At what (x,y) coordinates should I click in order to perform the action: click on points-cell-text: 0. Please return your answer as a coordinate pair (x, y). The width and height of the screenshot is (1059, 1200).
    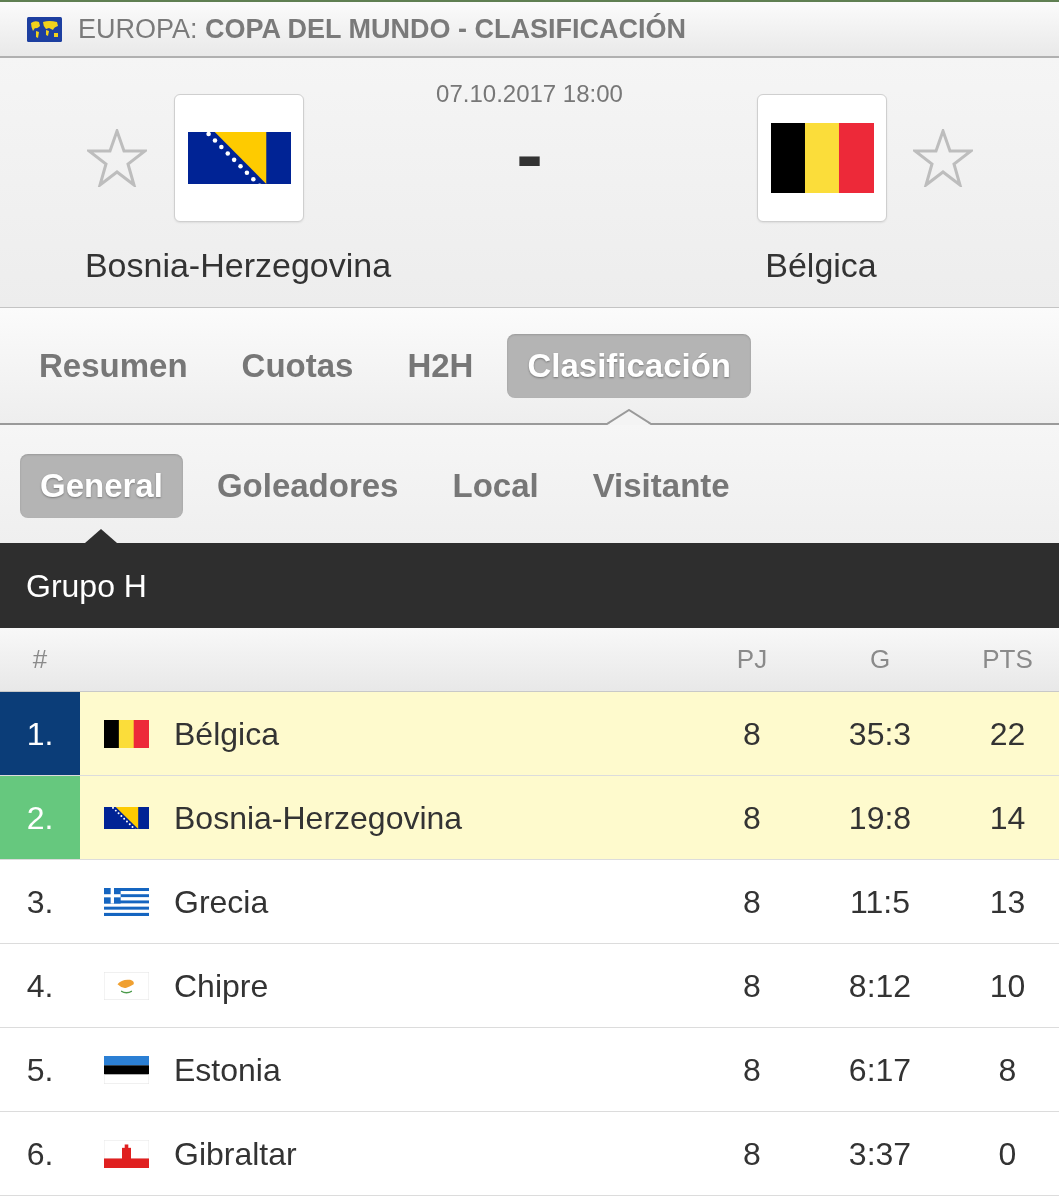
    Looking at the image, I should click on (1007, 1154).